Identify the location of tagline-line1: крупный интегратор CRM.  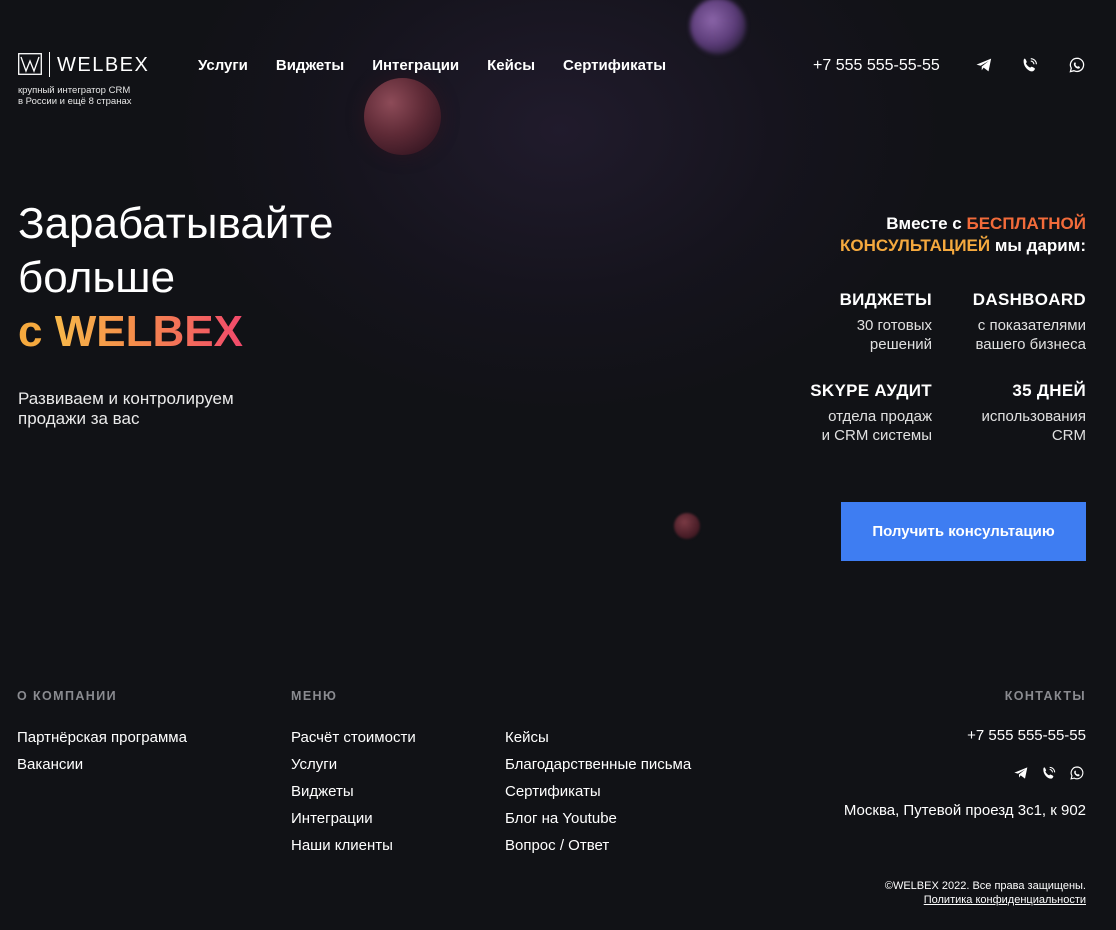
(74, 90).